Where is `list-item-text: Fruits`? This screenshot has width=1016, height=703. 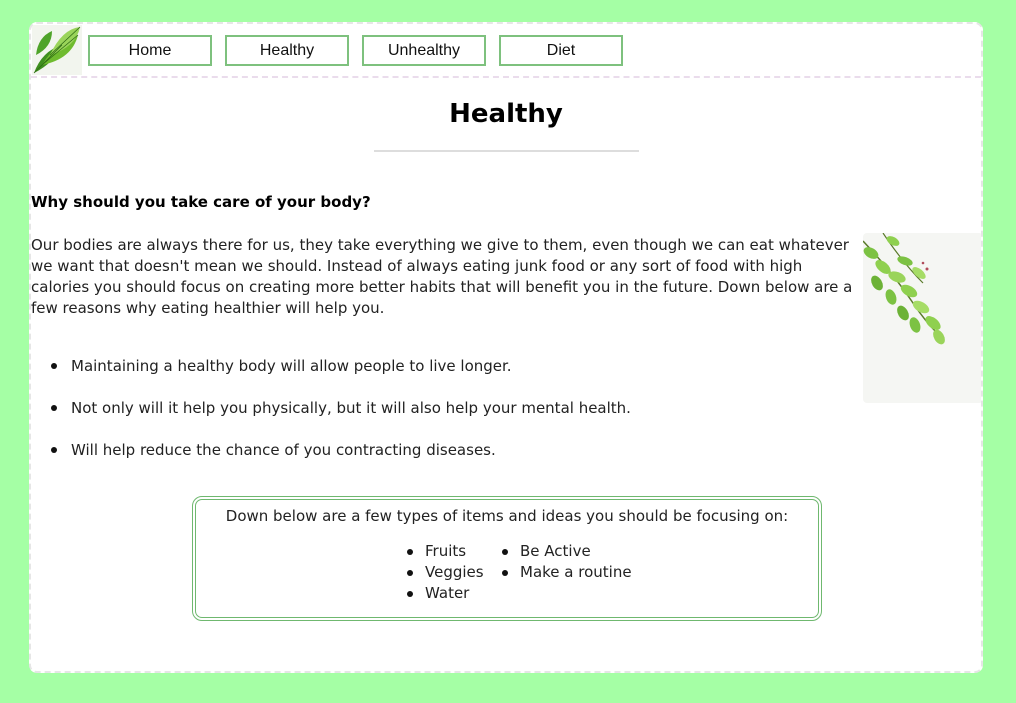 list-item-text: Fruits is located at coordinates (446, 551).